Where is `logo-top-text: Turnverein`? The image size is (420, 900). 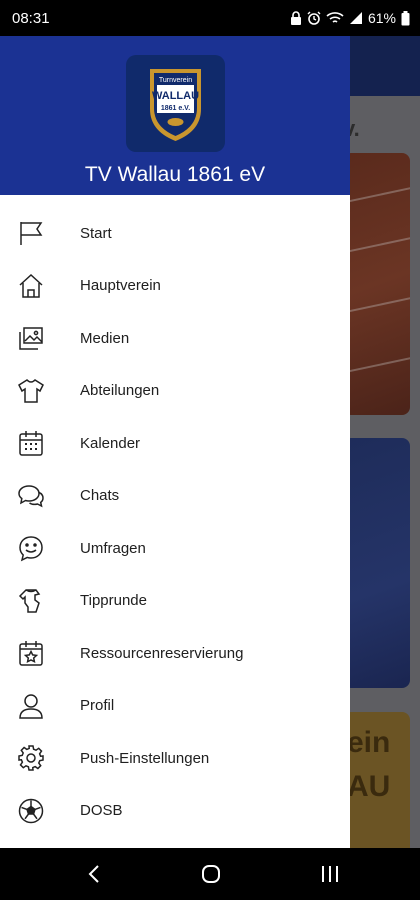
logo-top-text: Turnverein is located at coordinates (175, 80).